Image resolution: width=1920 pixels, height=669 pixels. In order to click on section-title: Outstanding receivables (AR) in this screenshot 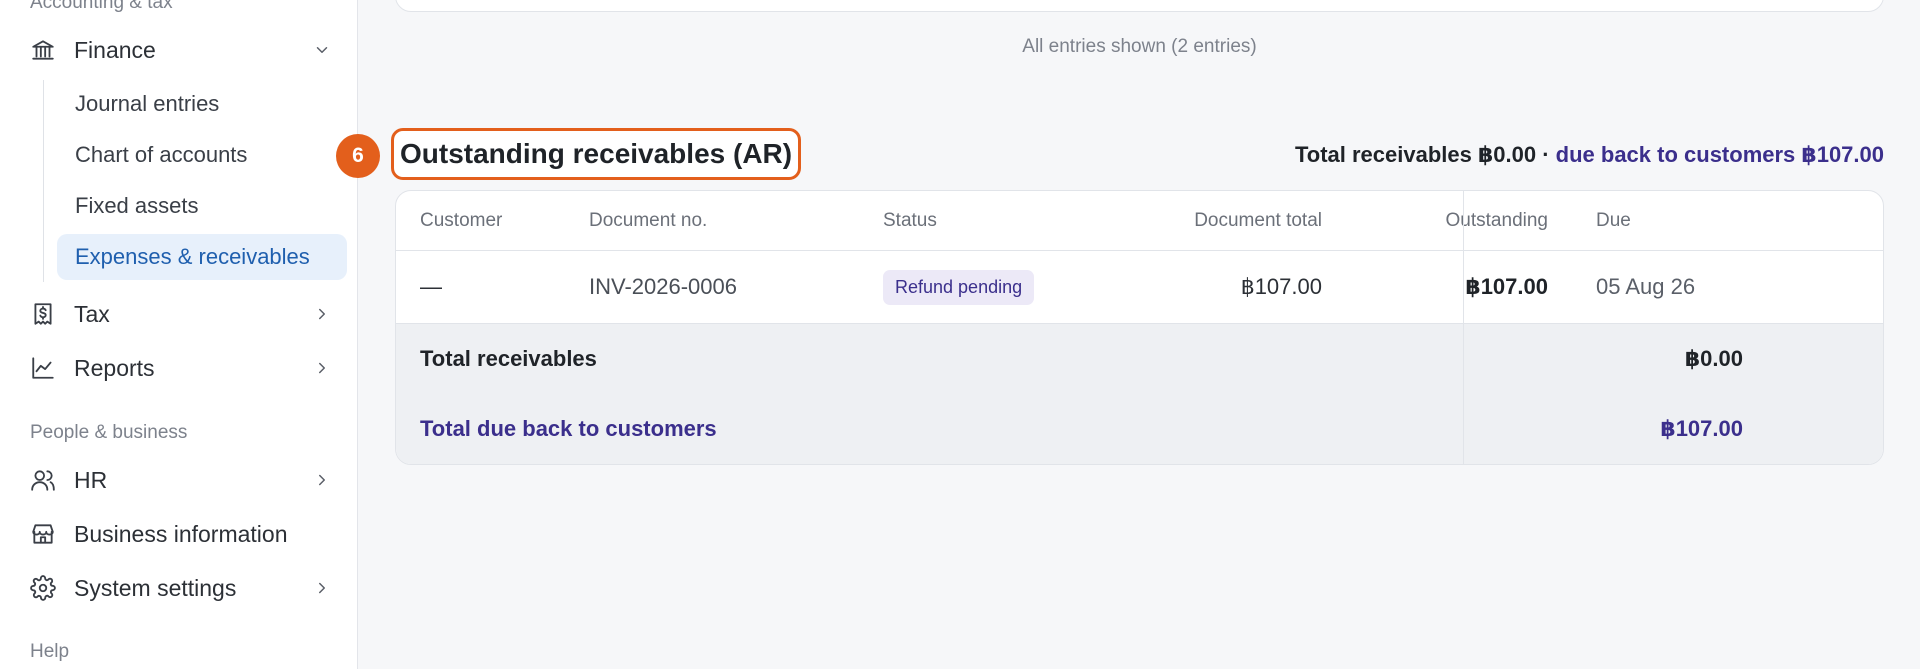, I will do `click(596, 153)`.